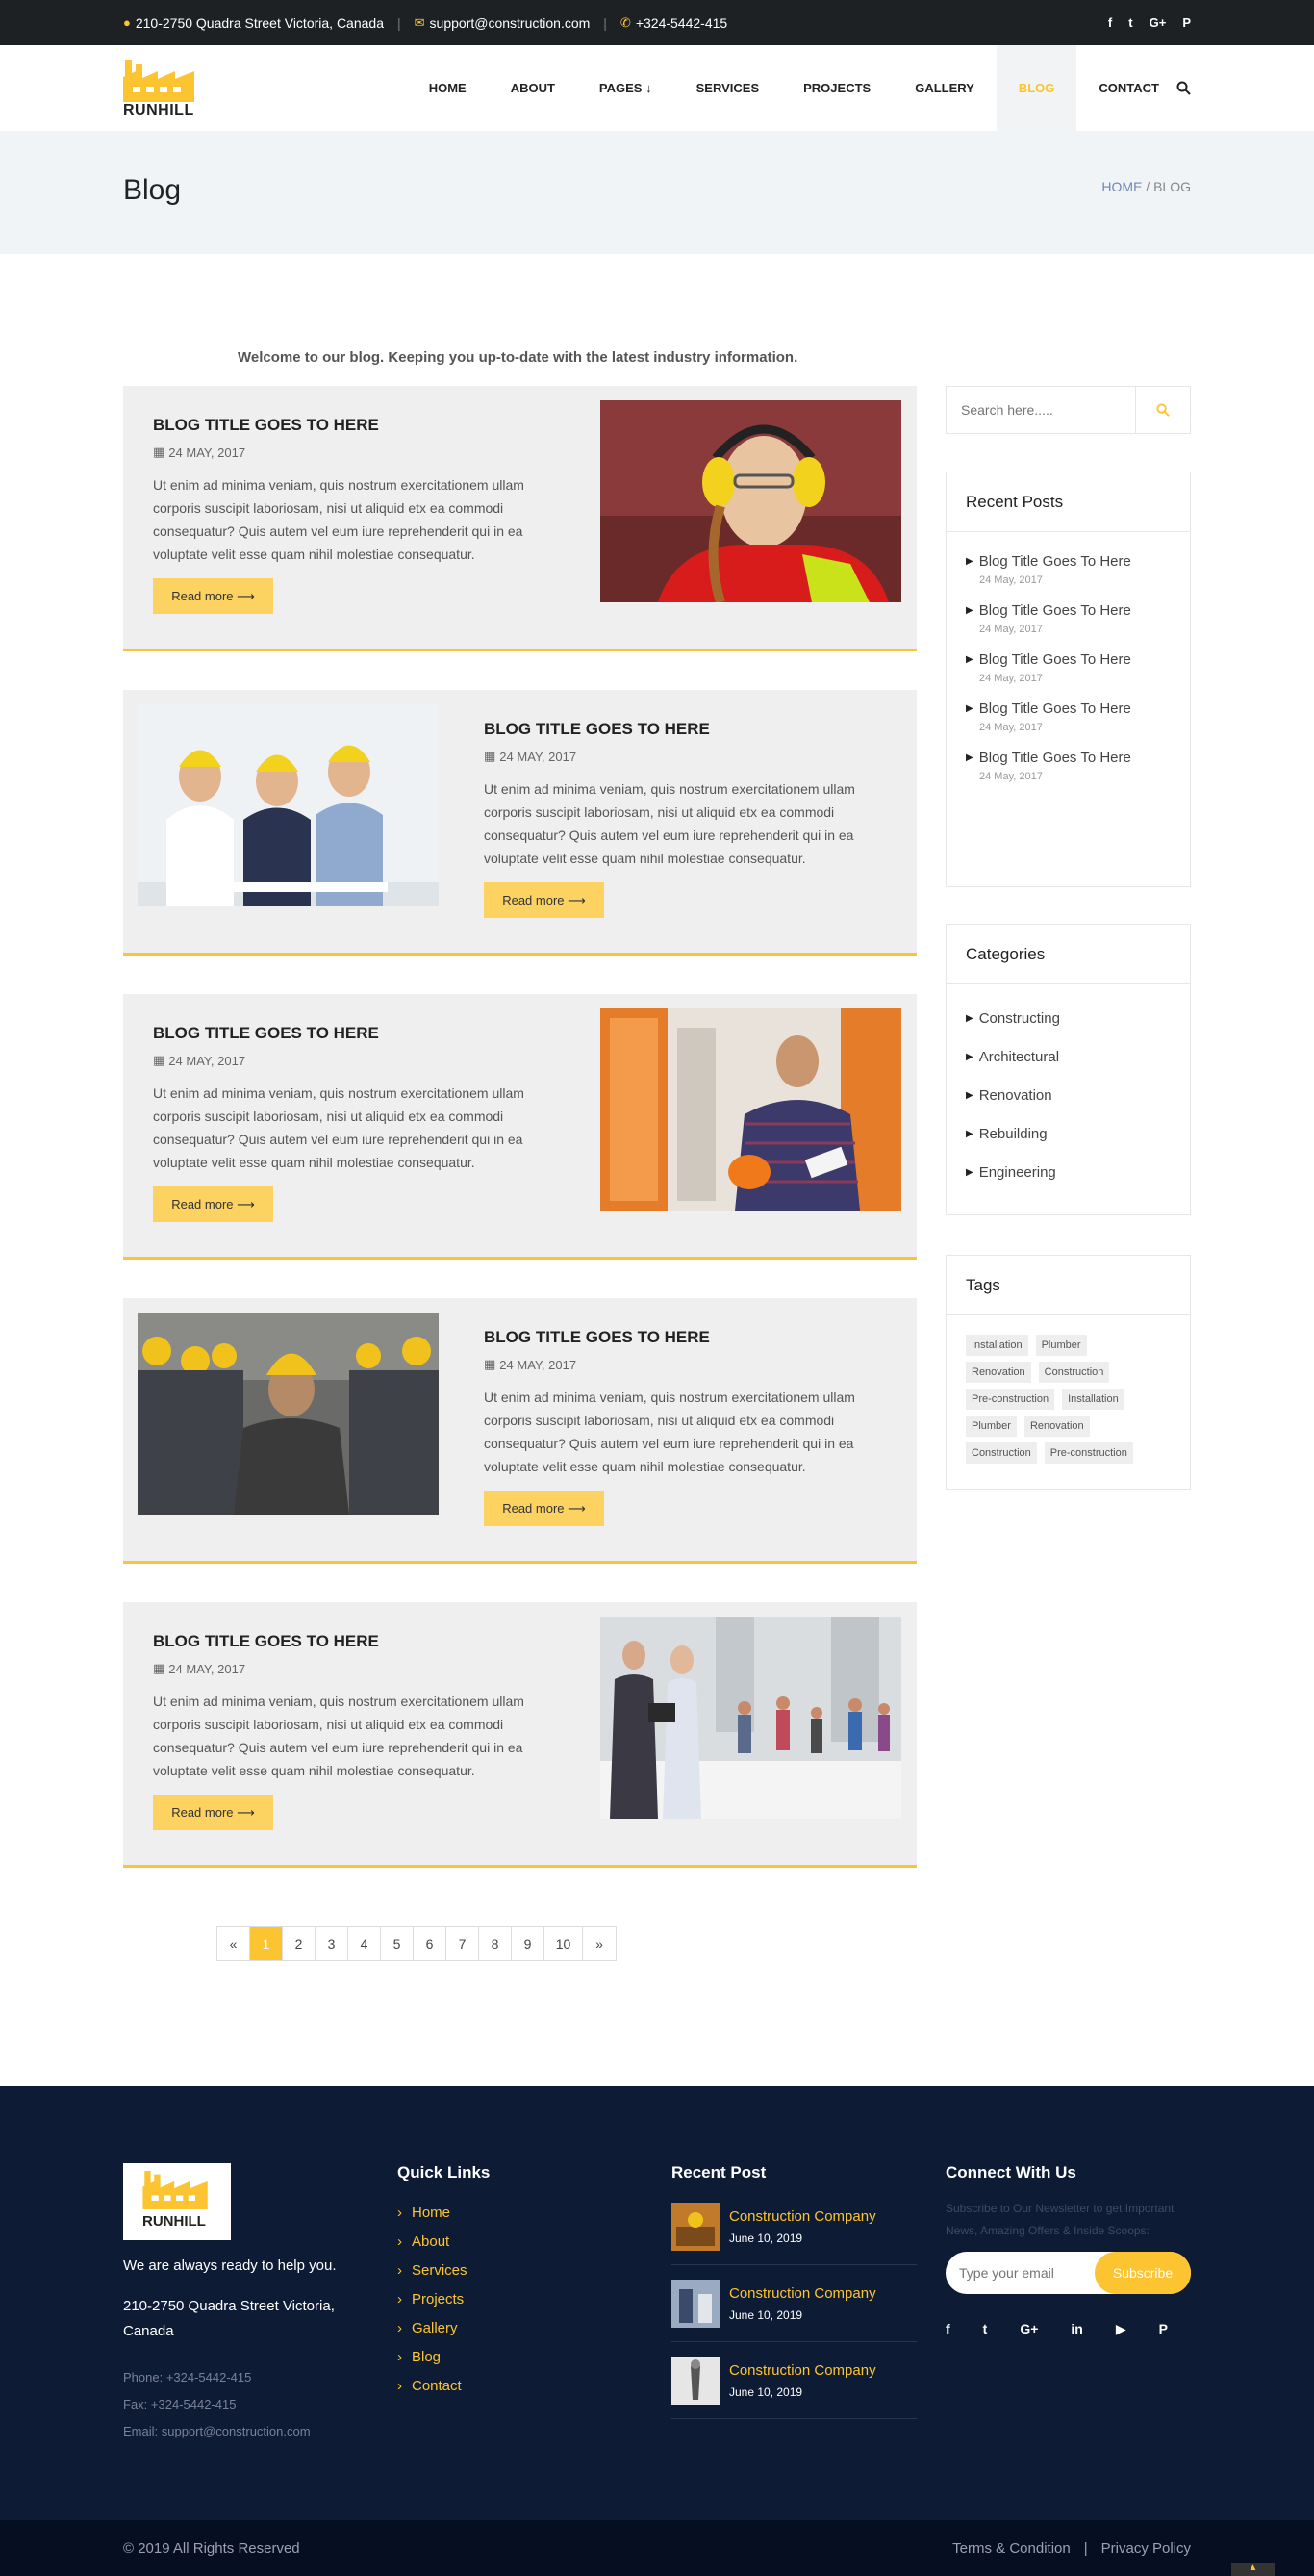 This screenshot has width=1314, height=2576. Describe the element at coordinates (448, 88) in the screenshot. I see `nav-home: HOME` at that location.